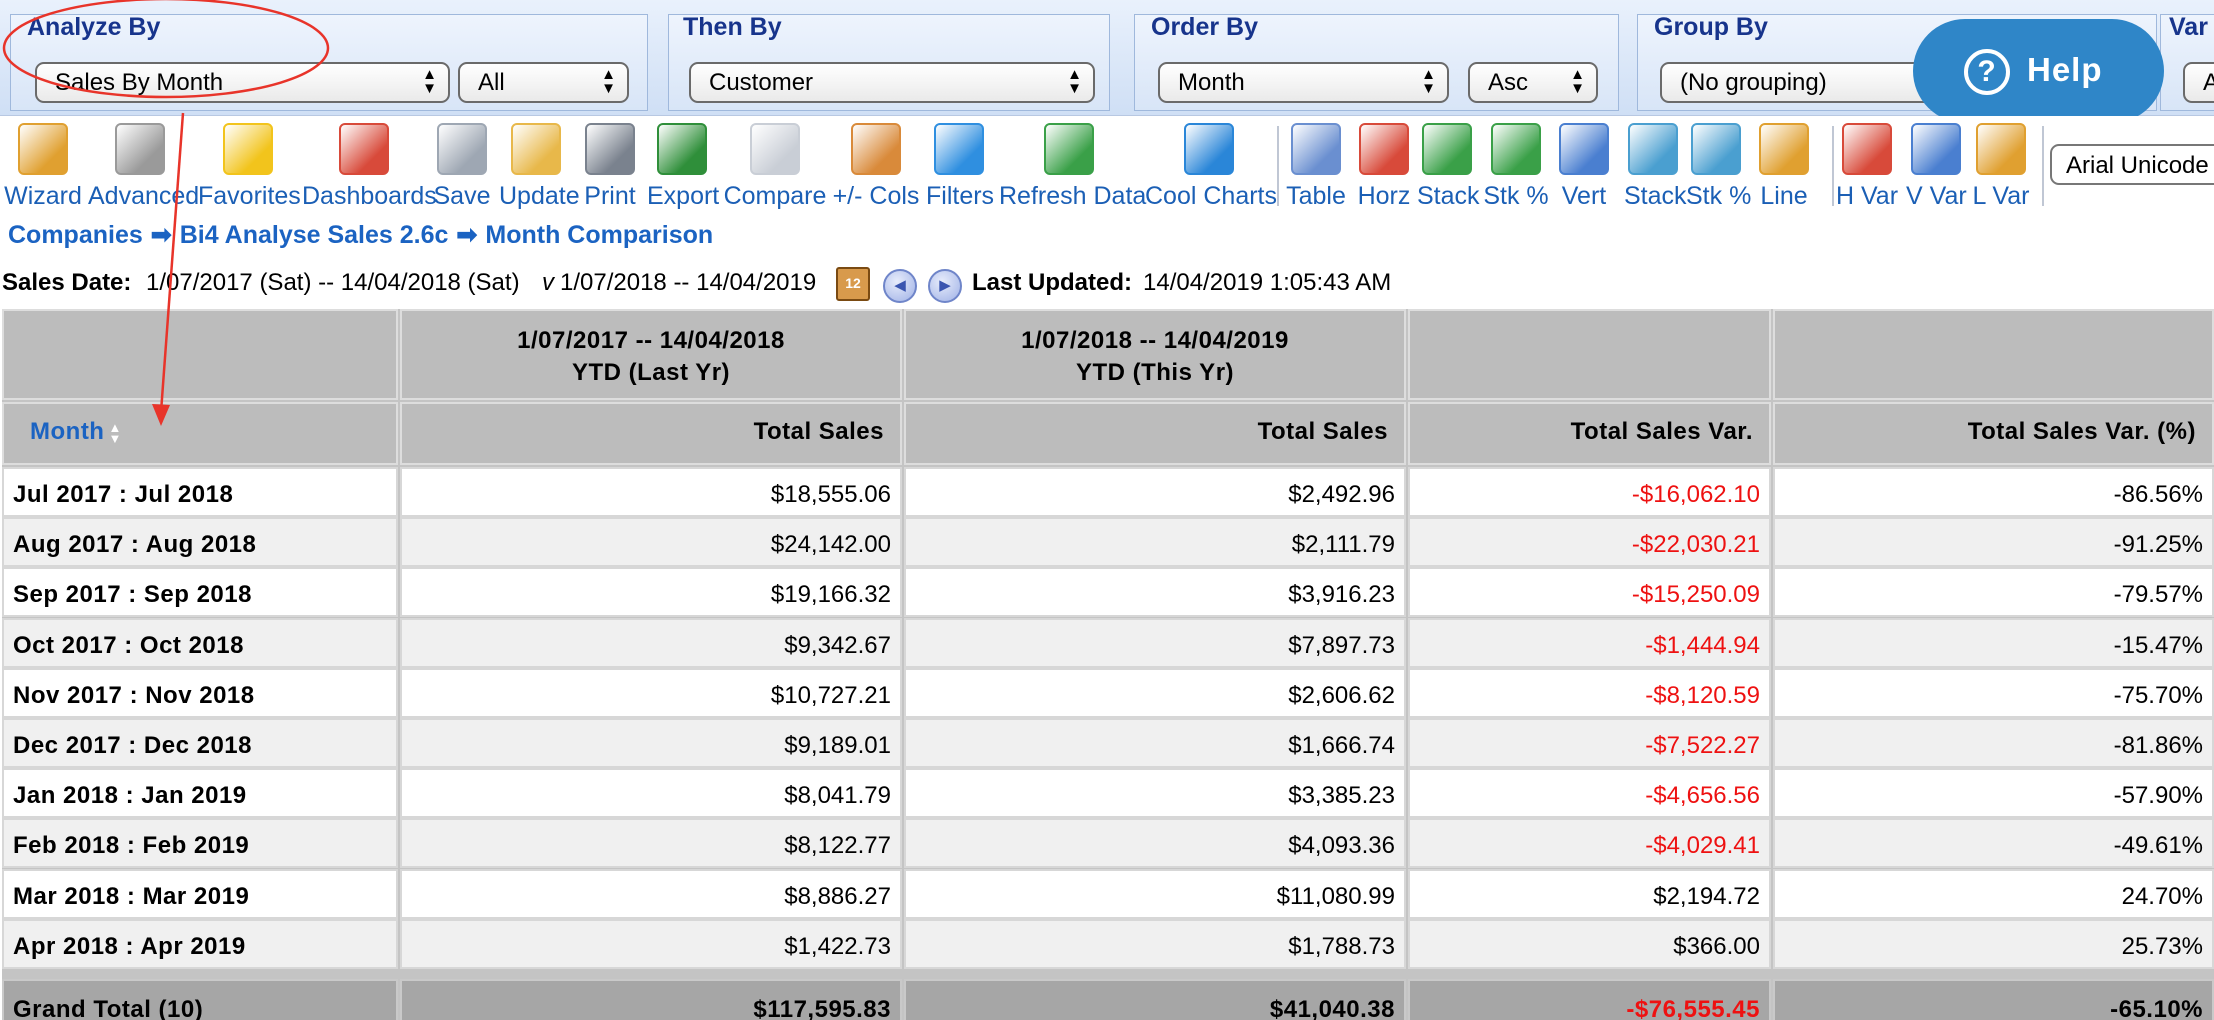 The width and height of the screenshot is (2214, 1020). I want to click on arrow-right-icon: ➡, so click(467, 235).